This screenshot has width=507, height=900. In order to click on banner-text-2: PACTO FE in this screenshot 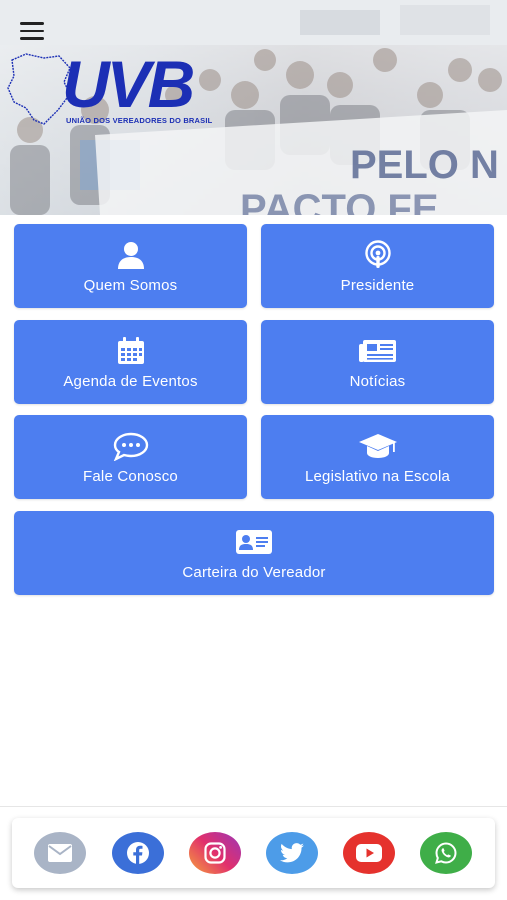, I will do `click(339, 201)`.